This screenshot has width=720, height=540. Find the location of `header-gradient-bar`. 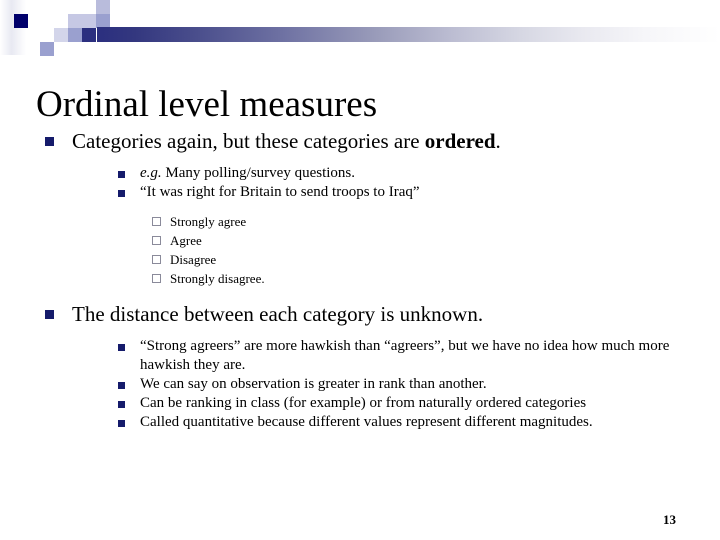

header-gradient-bar is located at coordinates (408, 34).